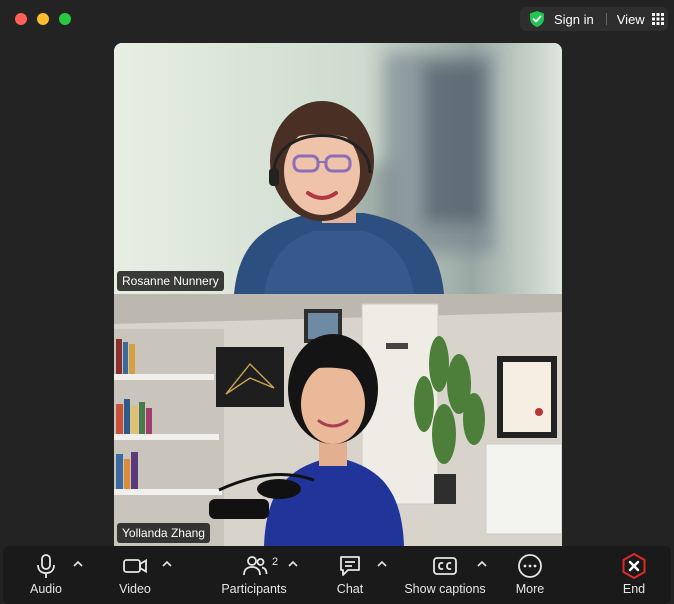  I want to click on video-options-chevron-up-icon, so click(167, 564).